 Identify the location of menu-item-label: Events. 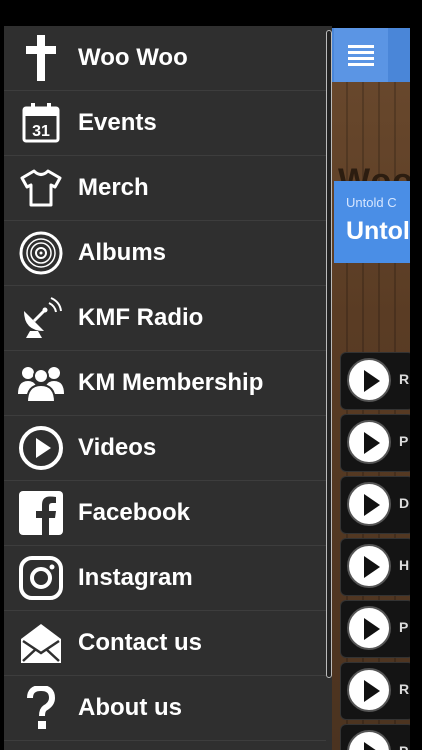
(117, 122).